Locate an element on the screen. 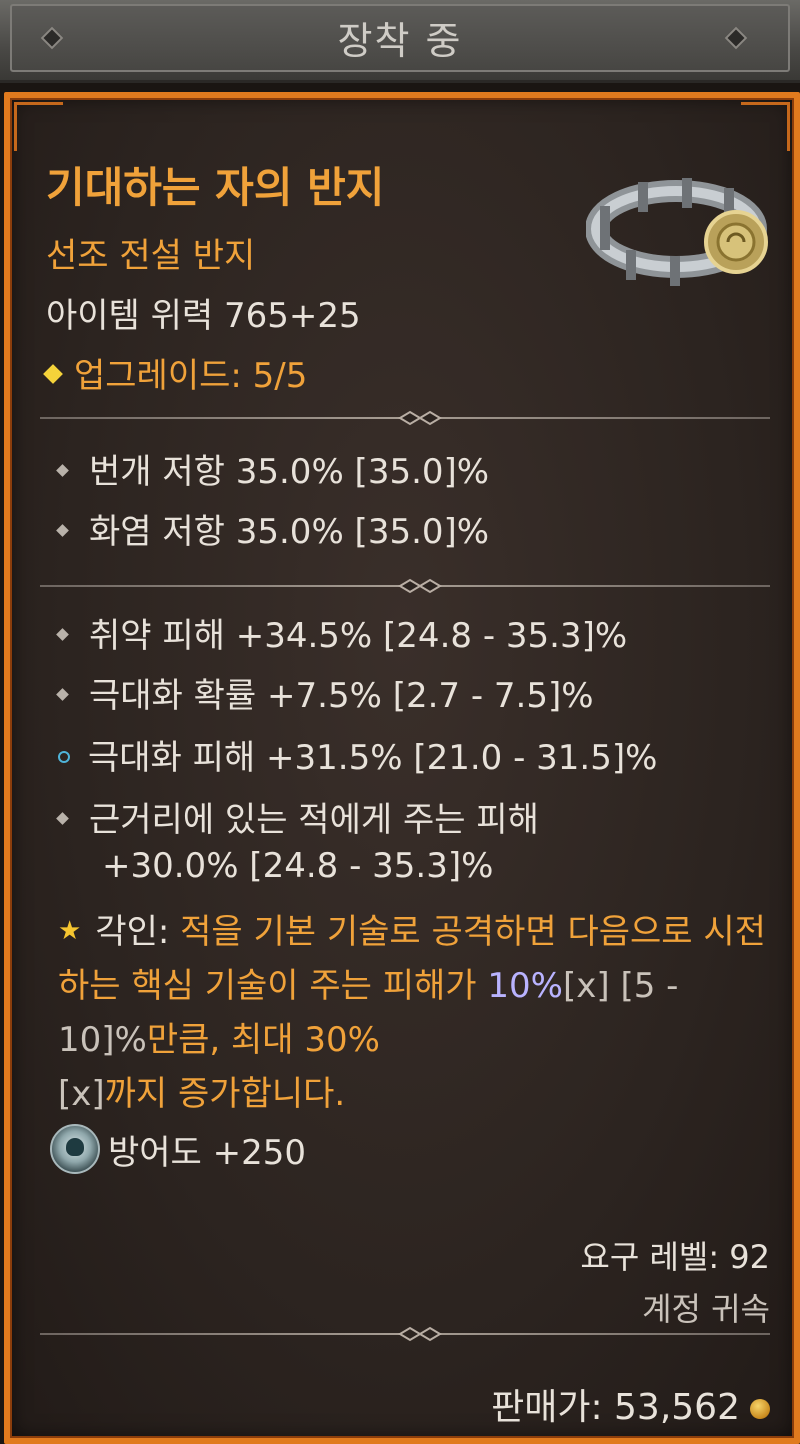 This screenshot has height=1444, width=800. equipped-header: 장착 중 is located at coordinates (400, 41).